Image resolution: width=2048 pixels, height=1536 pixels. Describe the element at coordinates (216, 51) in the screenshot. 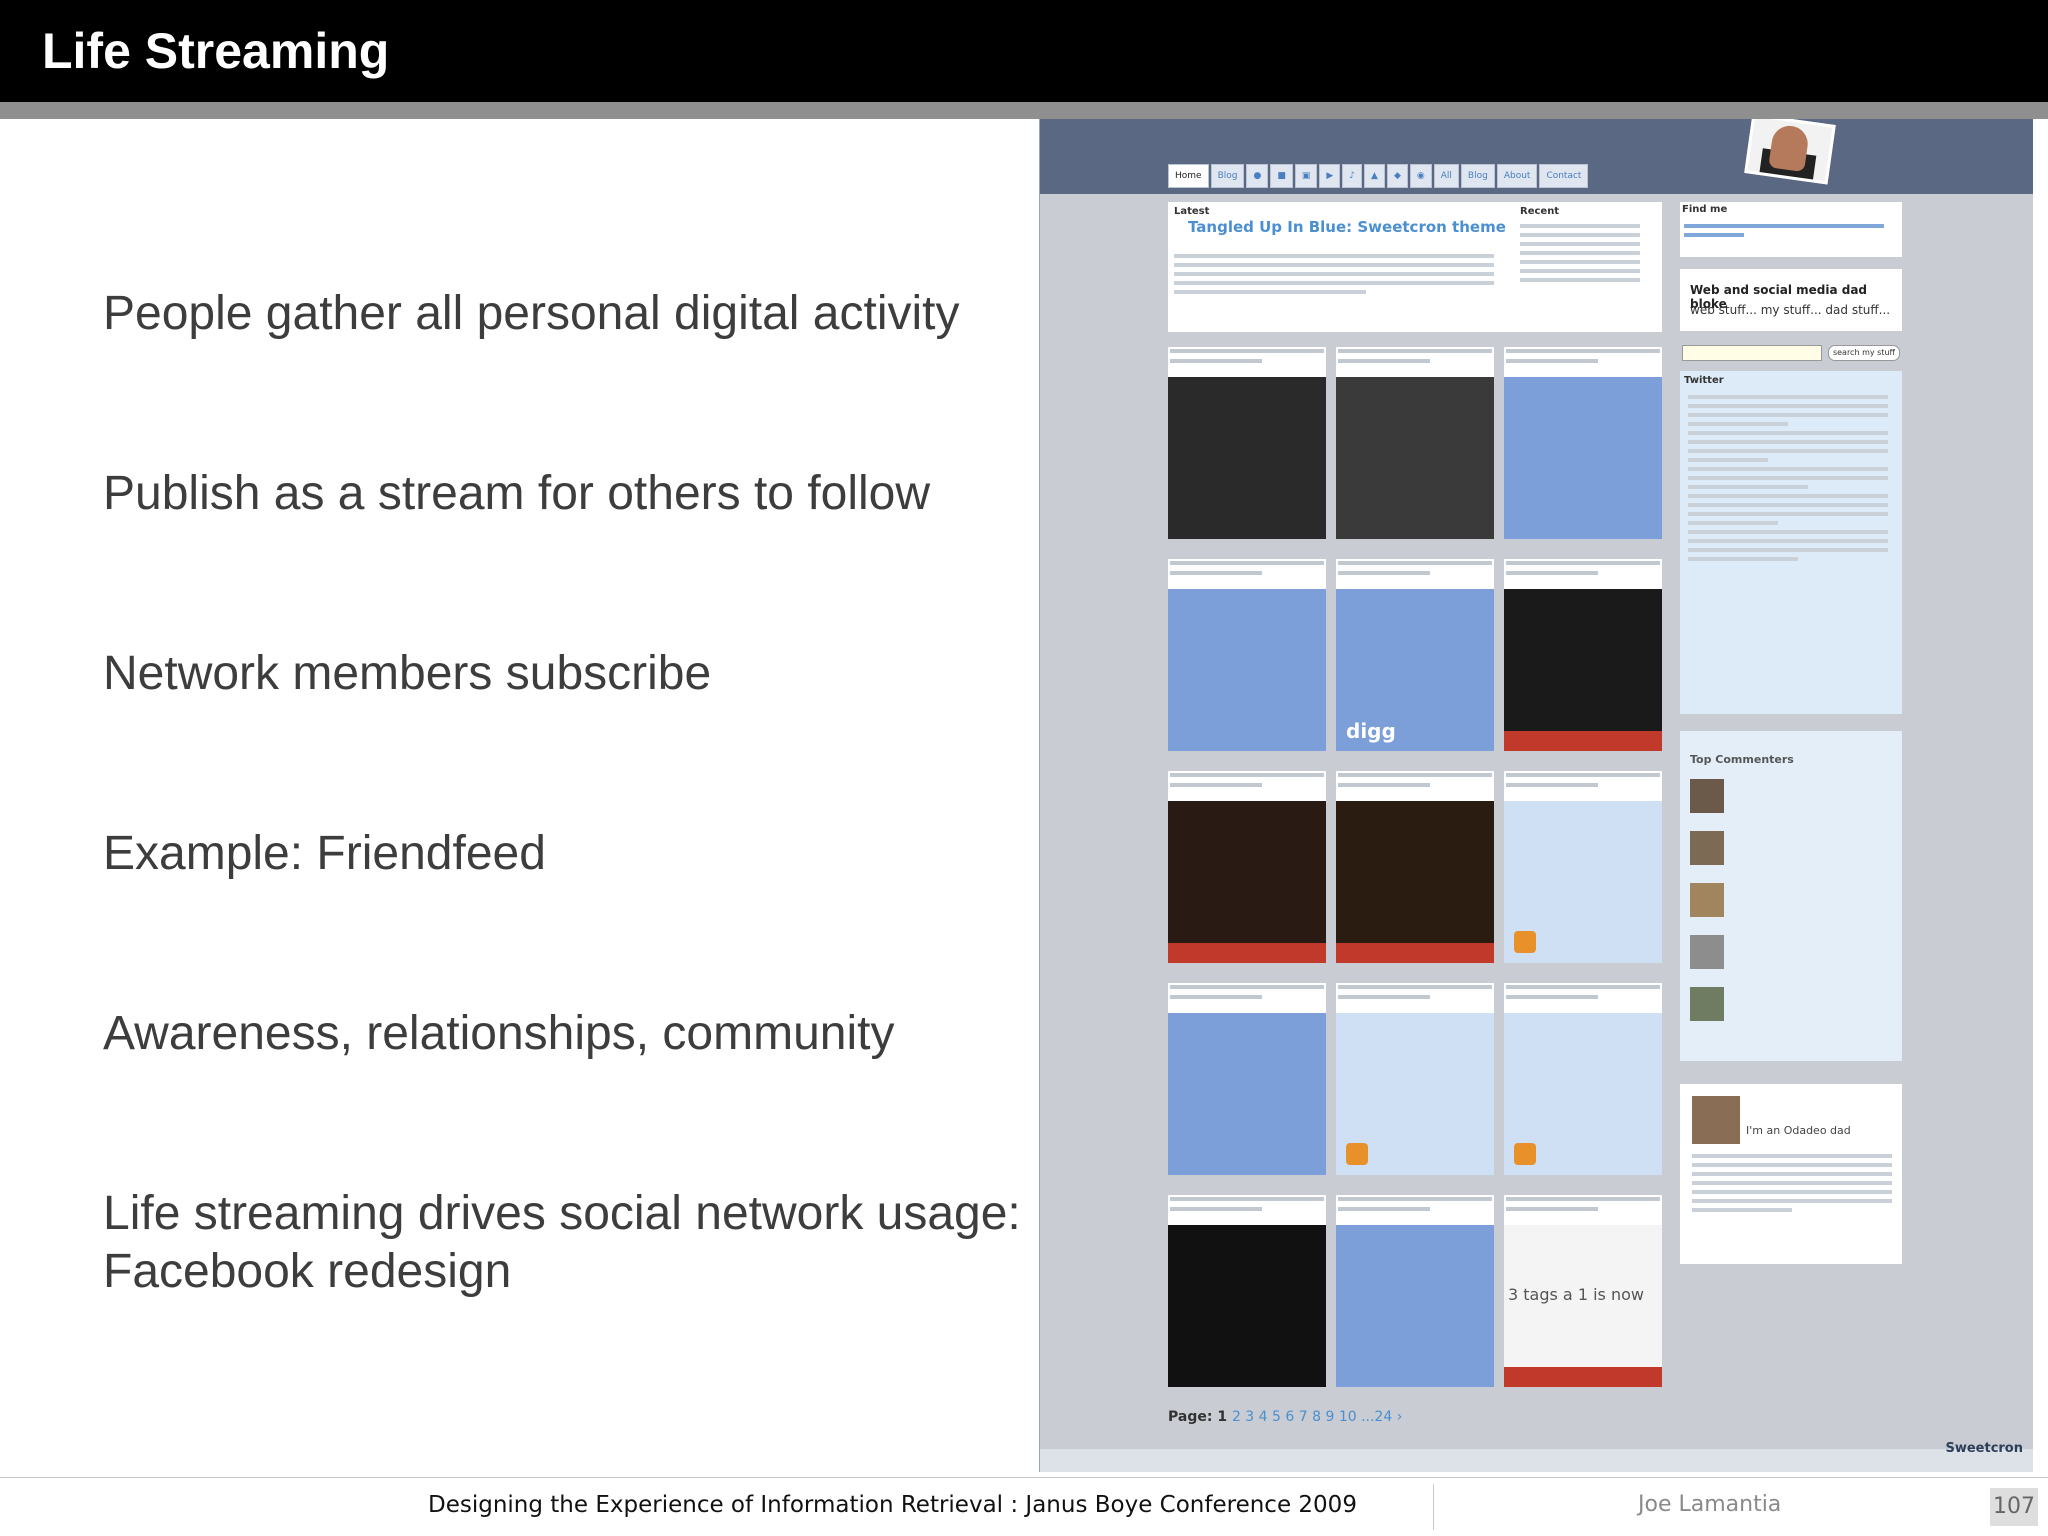

I see `slide-title: Life Streaming` at that location.